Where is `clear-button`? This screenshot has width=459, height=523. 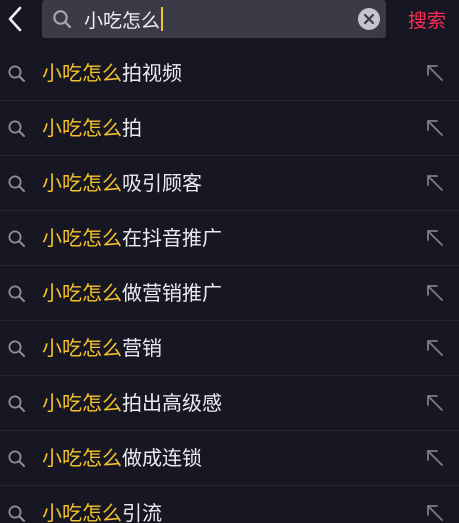 clear-button is located at coordinates (369, 19).